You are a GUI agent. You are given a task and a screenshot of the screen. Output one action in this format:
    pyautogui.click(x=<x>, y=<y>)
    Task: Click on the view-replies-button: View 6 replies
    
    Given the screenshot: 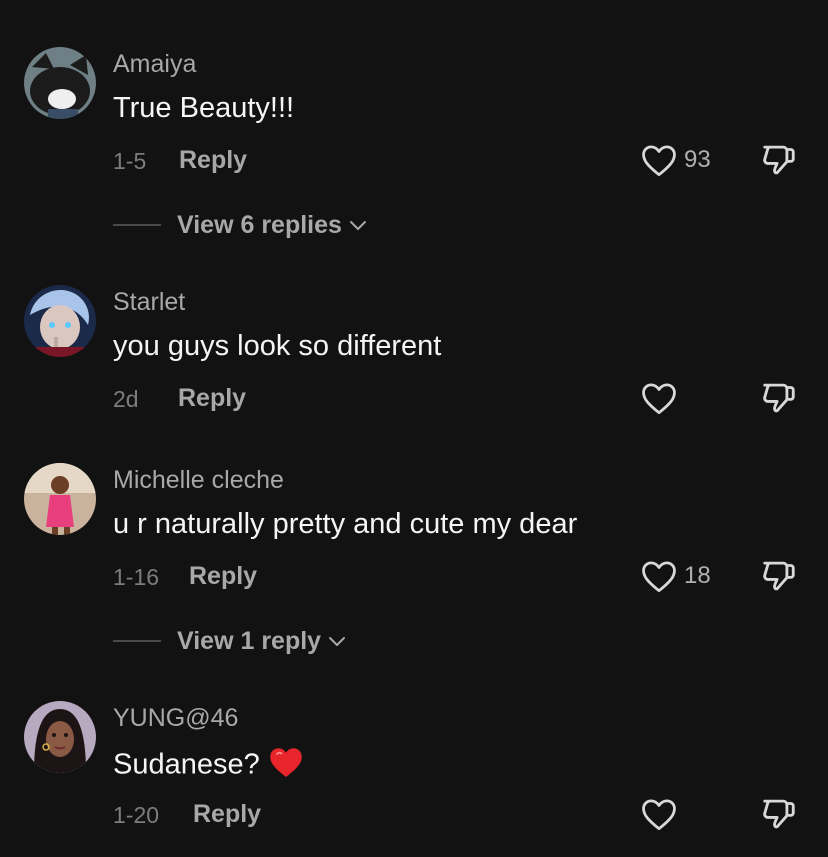 What is the action you would take?
    pyautogui.click(x=240, y=225)
    